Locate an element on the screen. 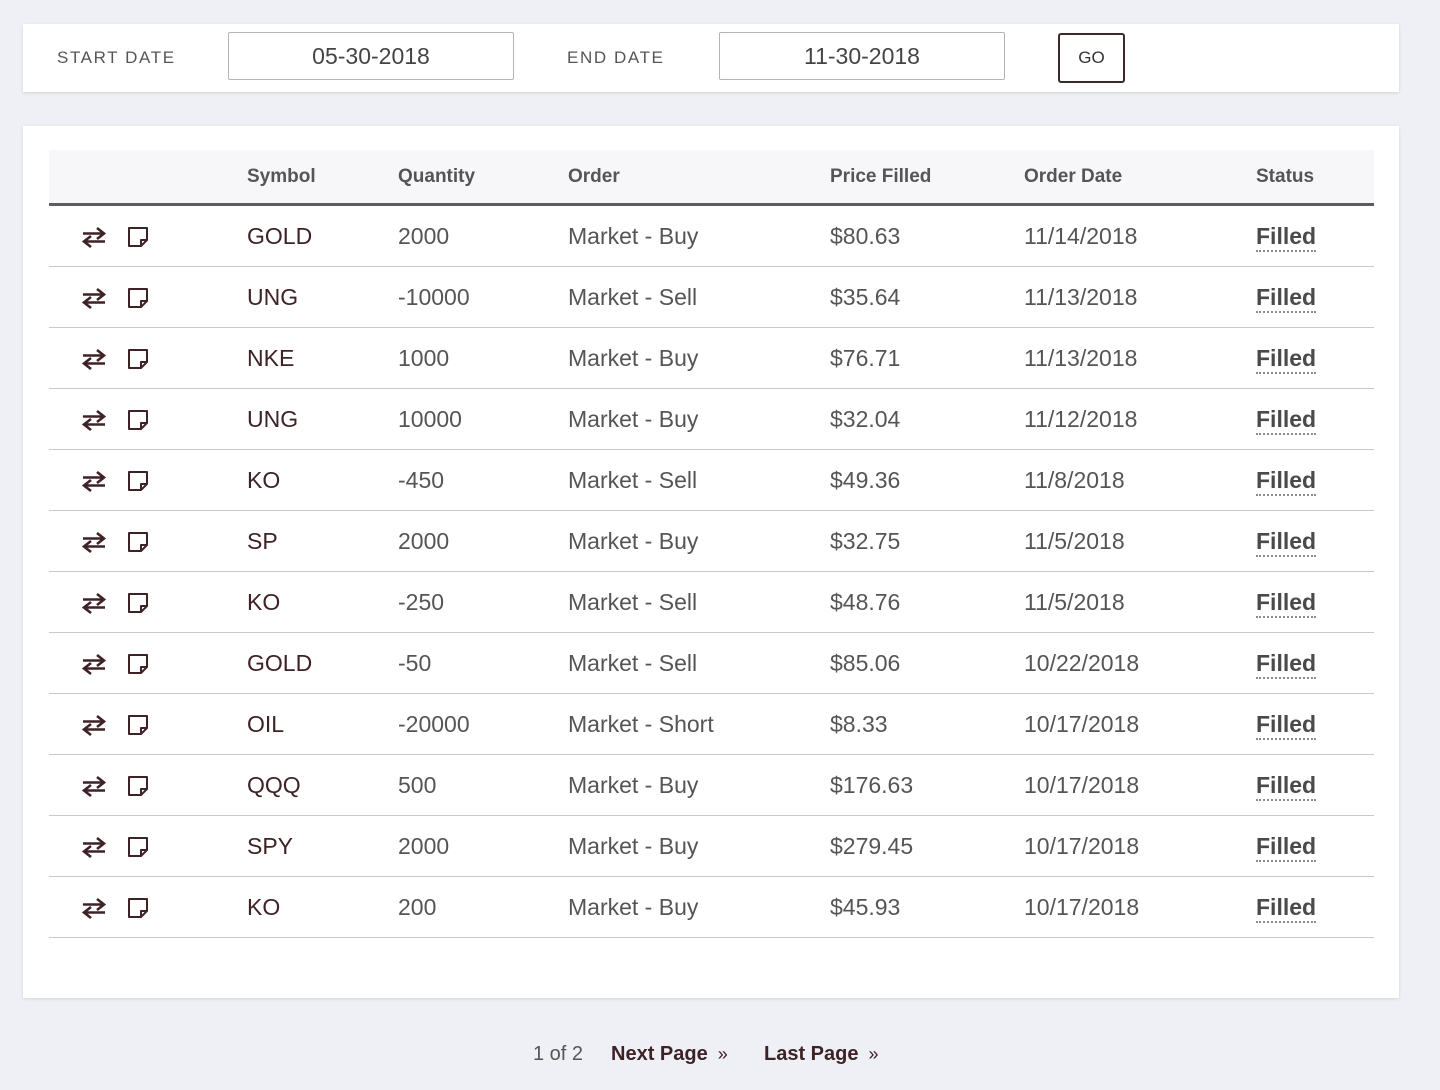  order-date-header: Order Date is located at coordinates (1140, 178).